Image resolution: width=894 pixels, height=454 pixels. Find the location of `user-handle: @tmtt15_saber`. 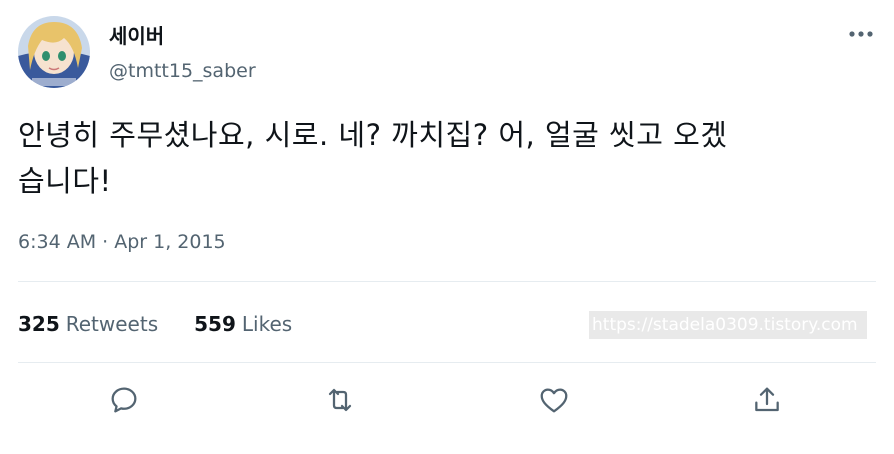

user-handle: @tmtt15_saber is located at coordinates (182, 71).